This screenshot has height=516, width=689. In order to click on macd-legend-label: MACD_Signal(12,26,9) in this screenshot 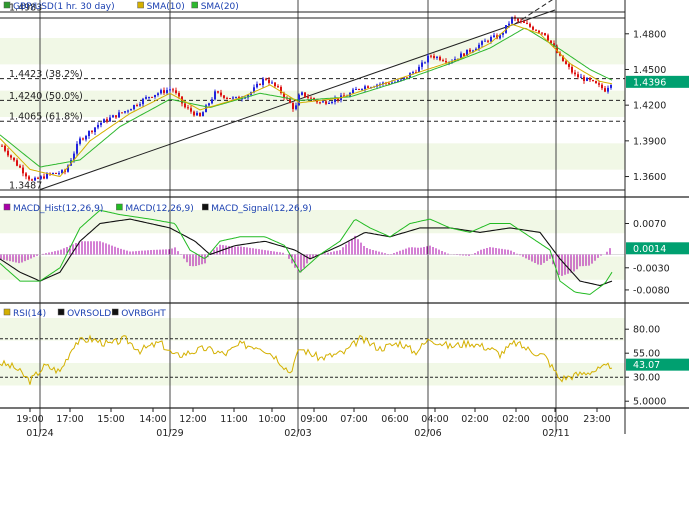, I will do `click(261, 209)`.